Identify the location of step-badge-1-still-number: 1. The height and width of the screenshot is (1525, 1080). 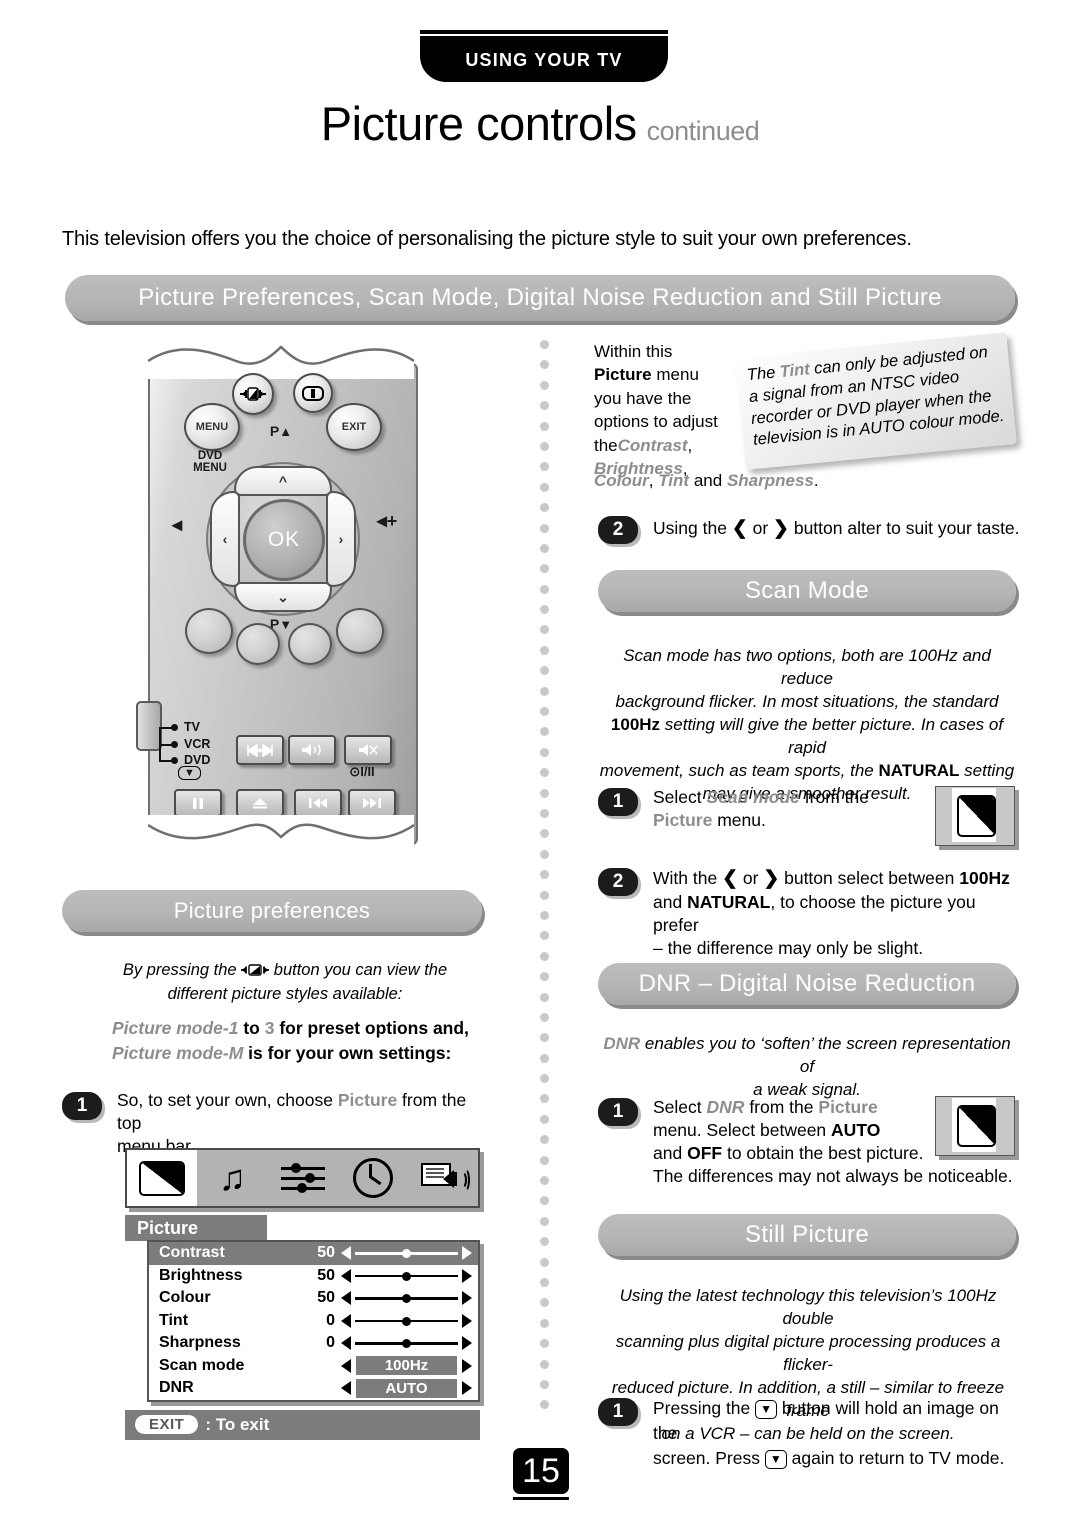
(618, 1411).